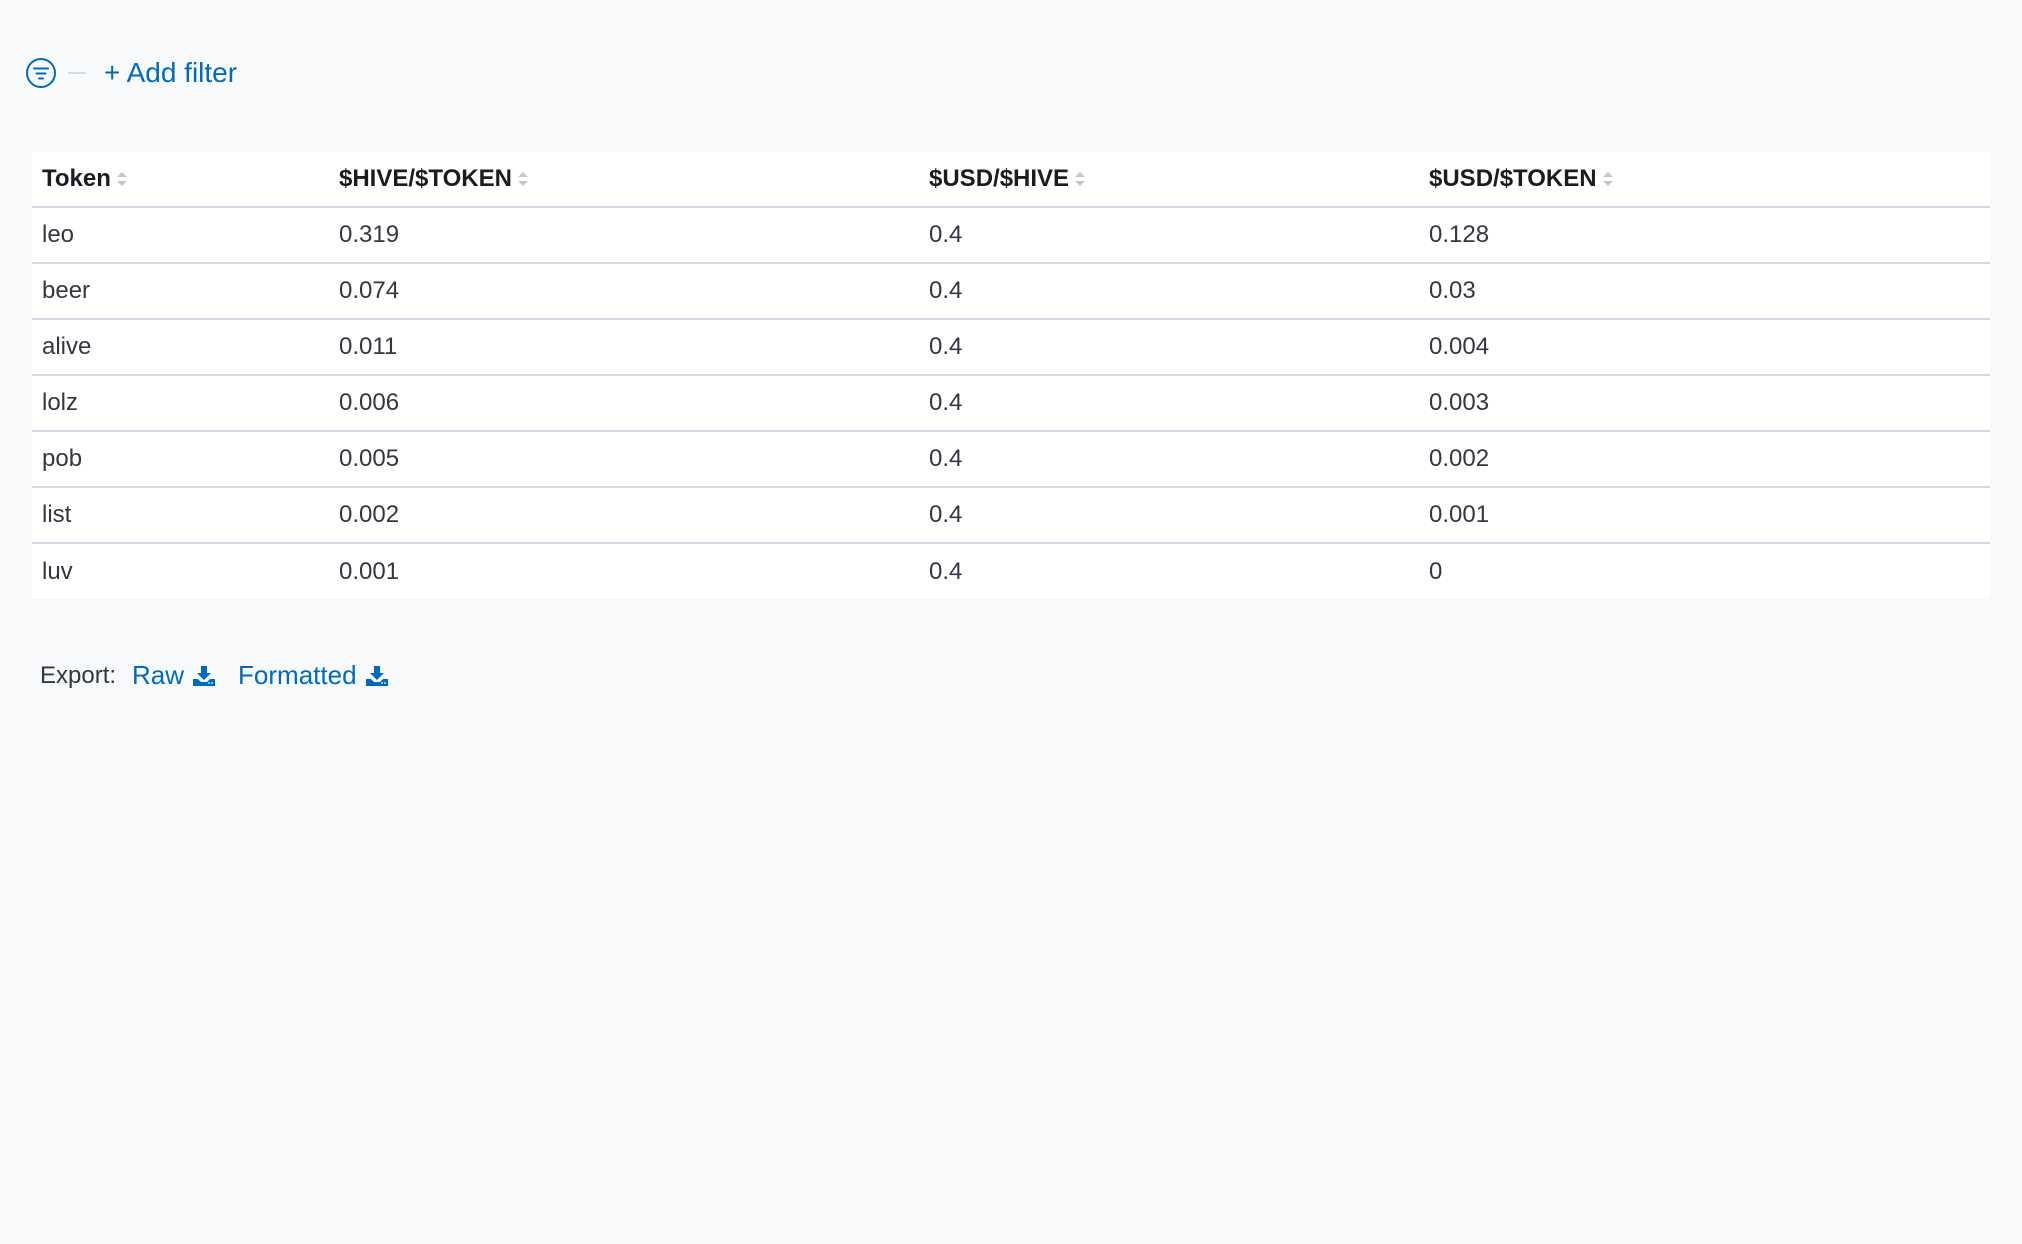 This screenshot has width=2022, height=1244. Describe the element at coordinates (180, 403) in the screenshot. I see `table-cell: lolz` at that location.